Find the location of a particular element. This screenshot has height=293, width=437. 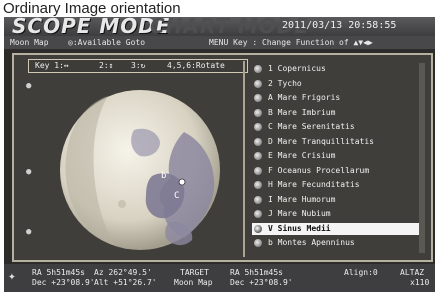

key1-pan-hint: Key 1:↔ is located at coordinates (52, 65).